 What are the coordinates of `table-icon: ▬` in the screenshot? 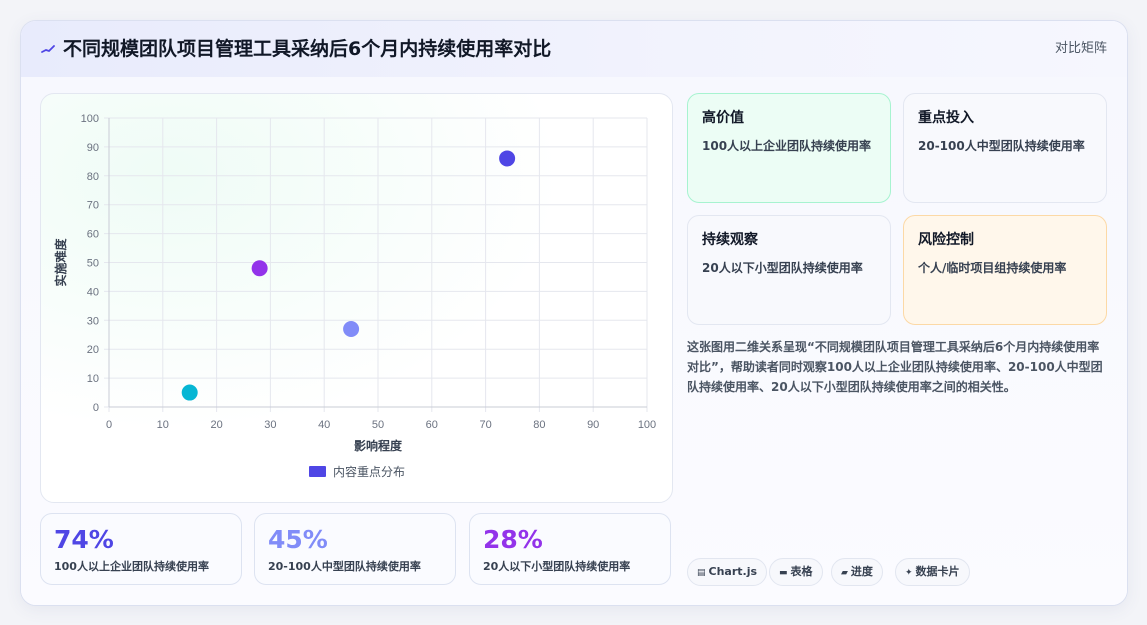 It's located at (783, 573).